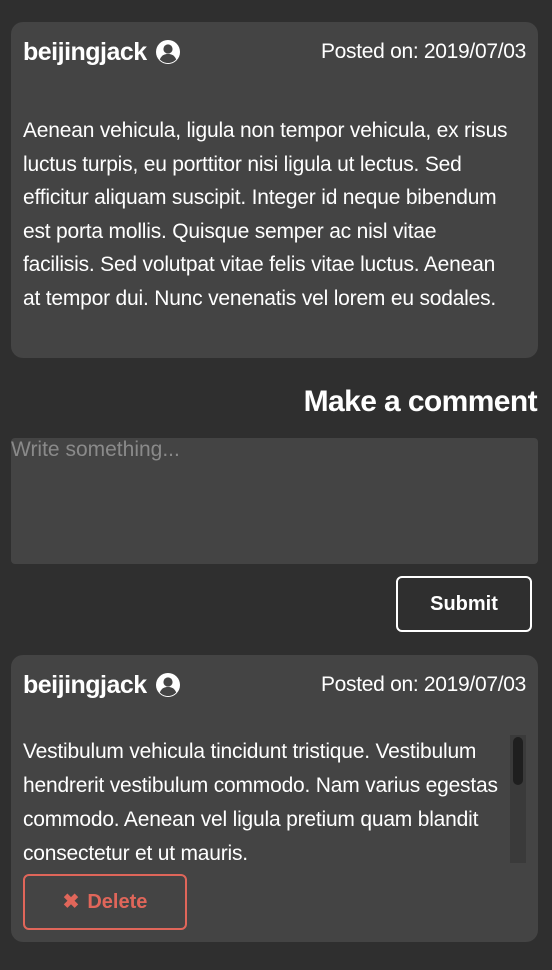  I want to click on post-author: beijingjack, so click(102, 52).